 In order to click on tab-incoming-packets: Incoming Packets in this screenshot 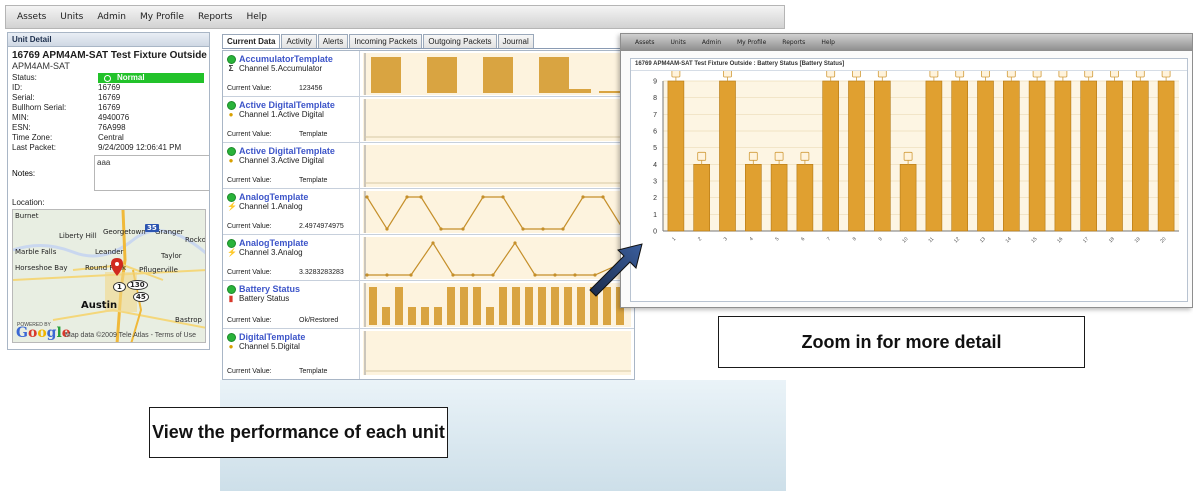, I will do `click(386, 41)`.